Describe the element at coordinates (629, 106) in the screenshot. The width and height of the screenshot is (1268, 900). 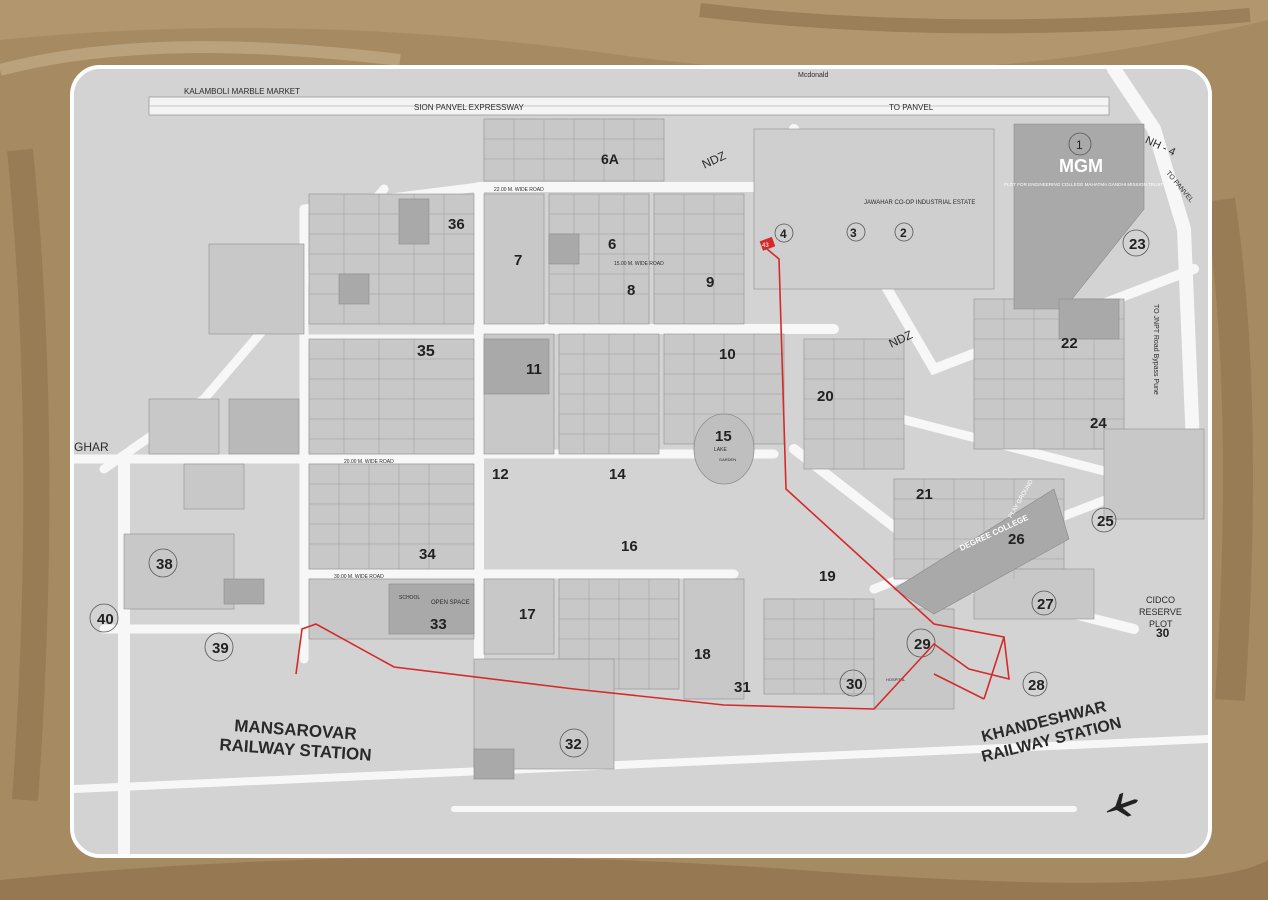
I see `expressway` at that location.